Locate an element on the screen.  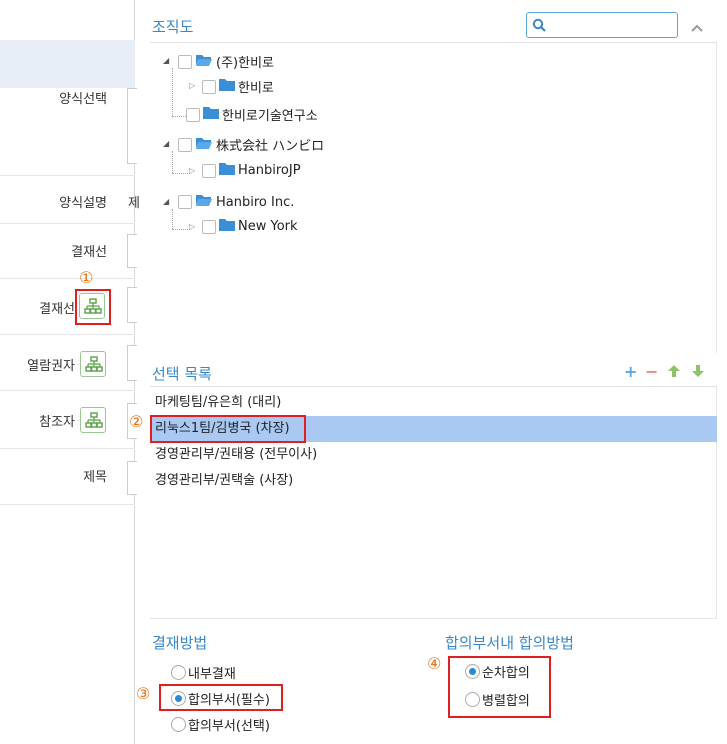
tree-node-hanbiro: 한비로 is located at coordinates (238, 86).